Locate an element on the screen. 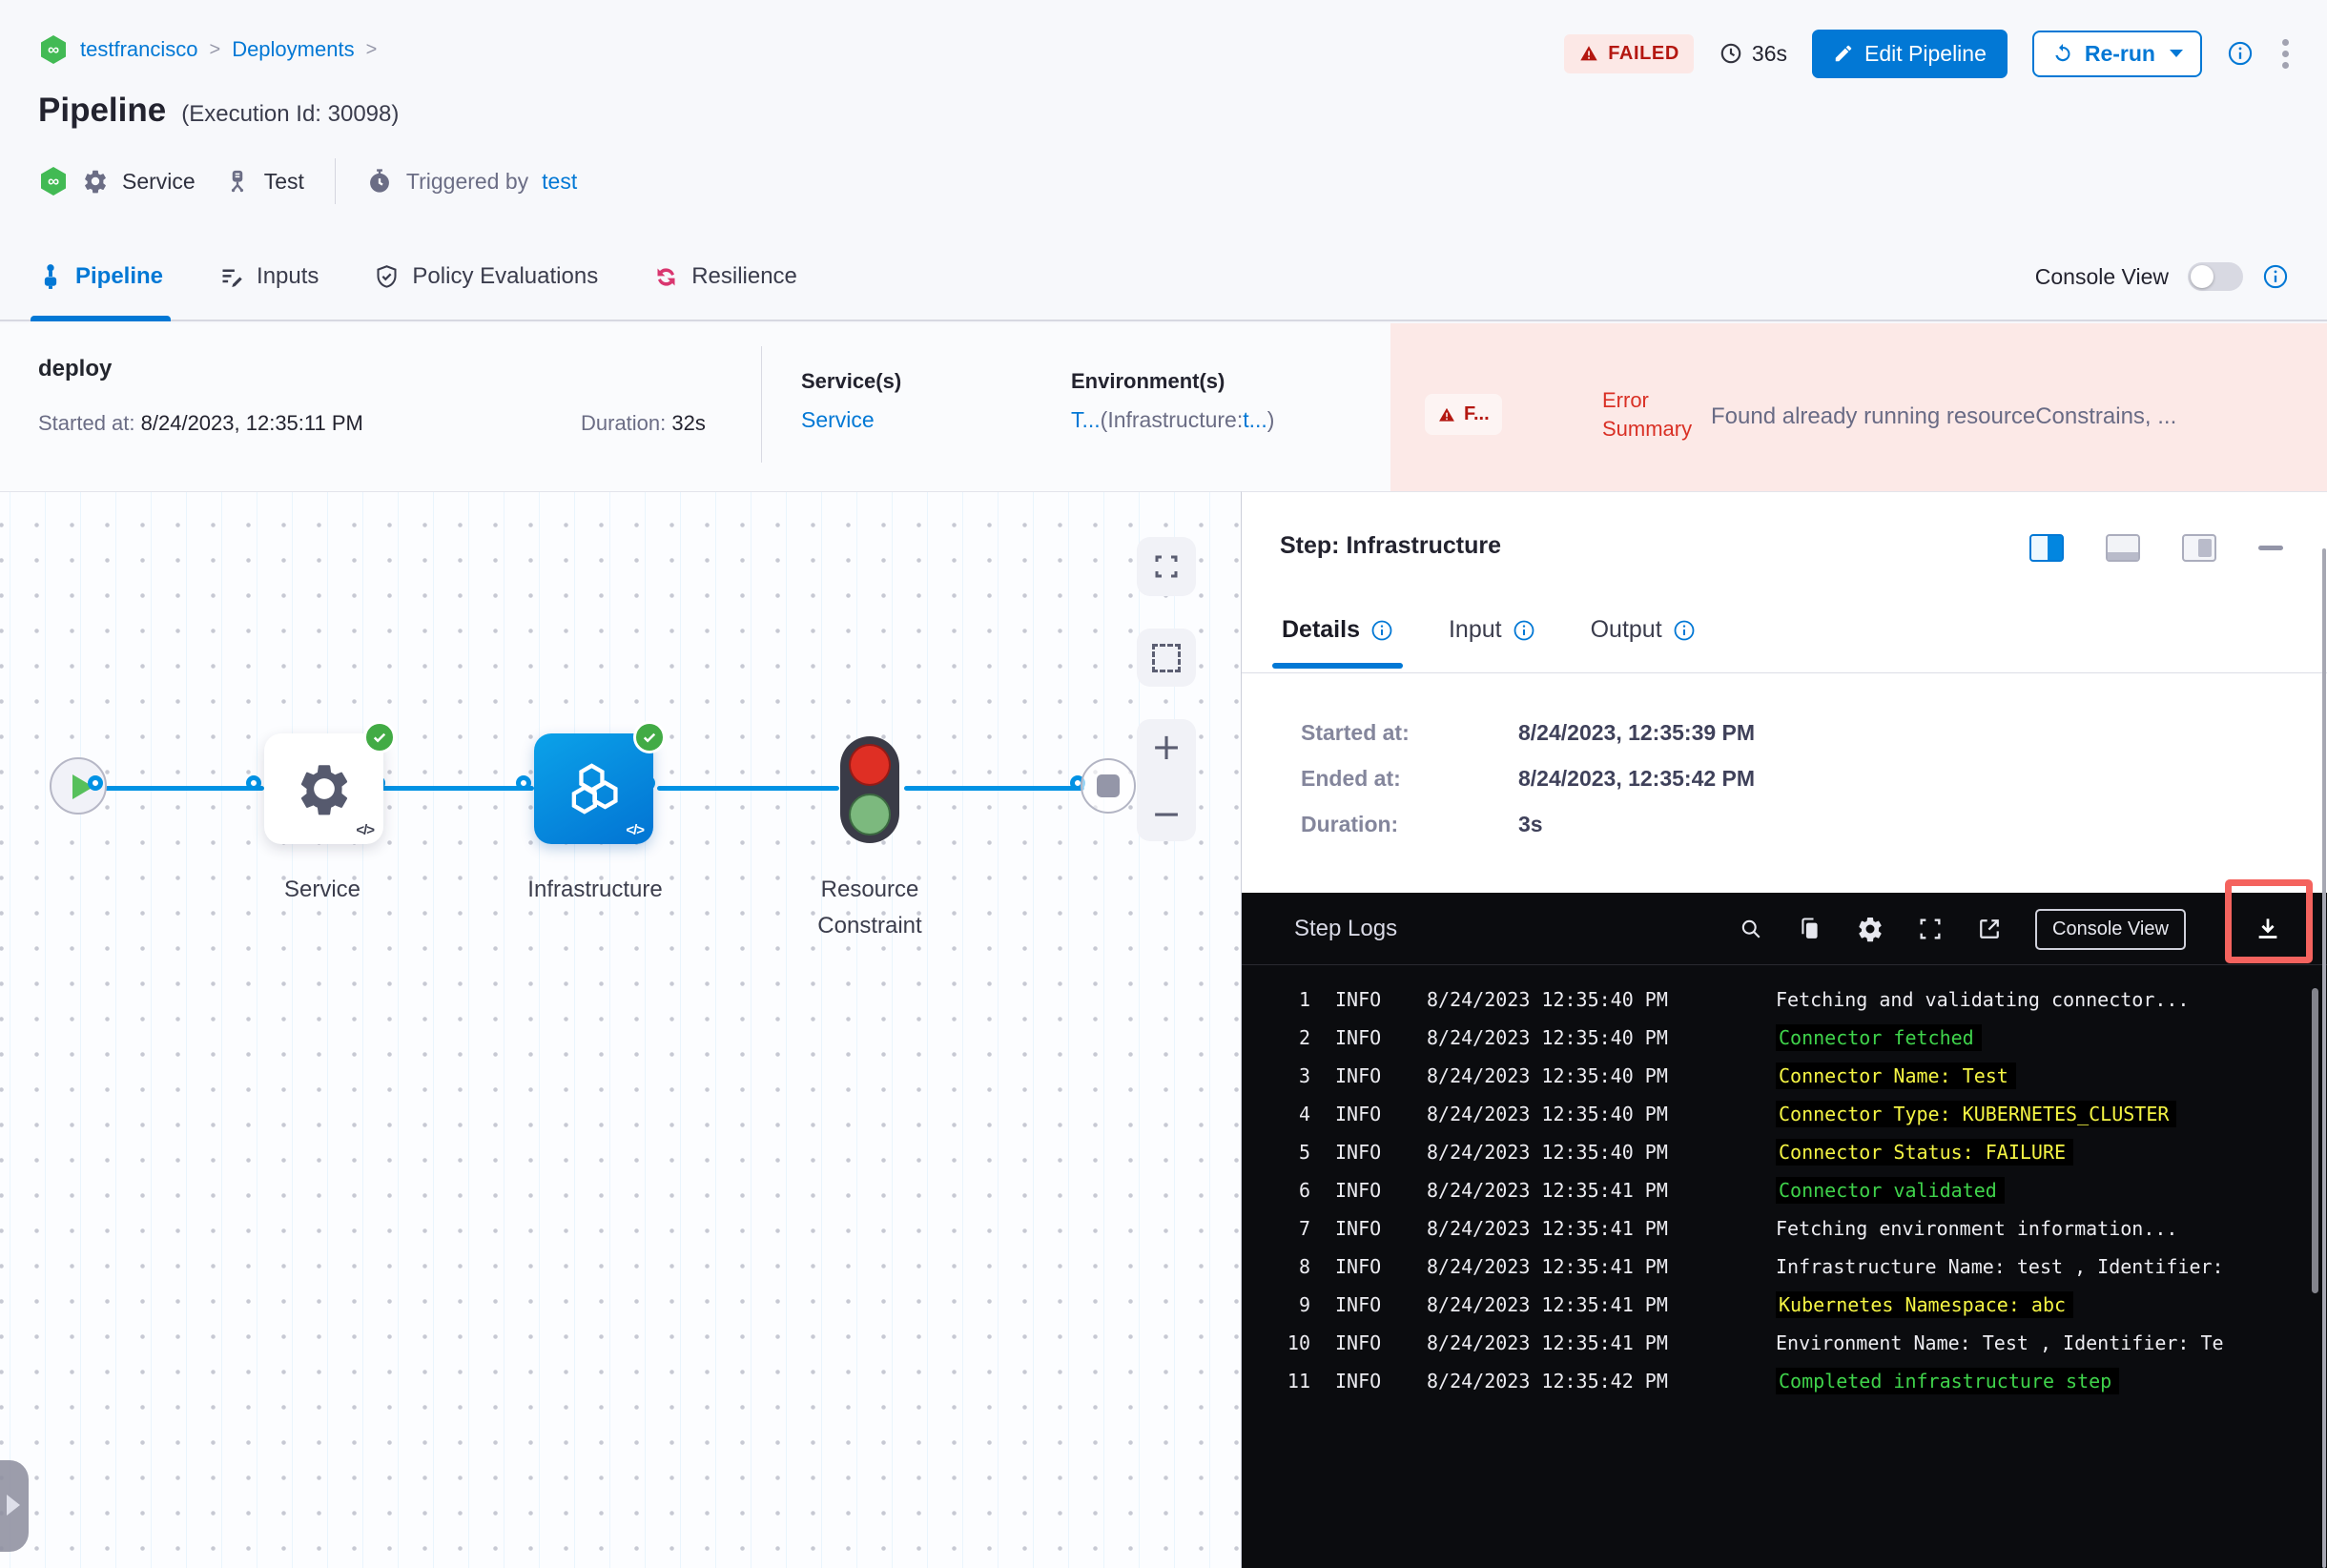 The width and height of the screenshot is (2327, 1568). tab-input: Input is located at coordinates (1492, 630).